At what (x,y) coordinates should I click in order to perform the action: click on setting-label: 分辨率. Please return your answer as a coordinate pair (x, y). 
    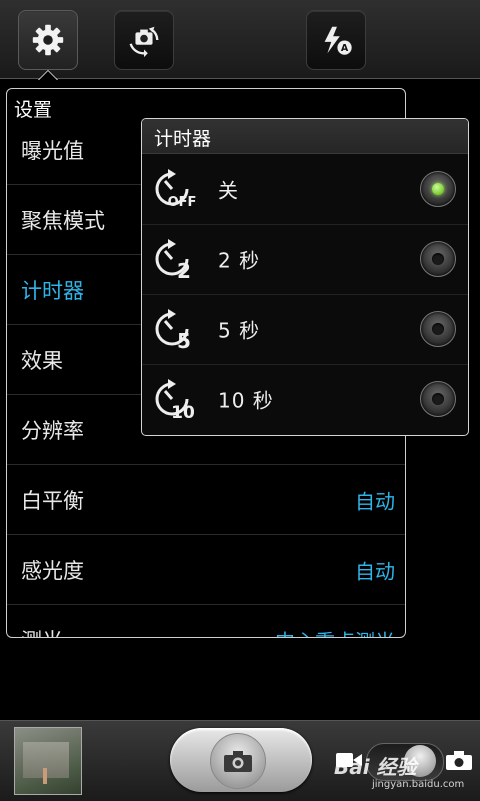
    Looking at the image, I should click on (52, 430).